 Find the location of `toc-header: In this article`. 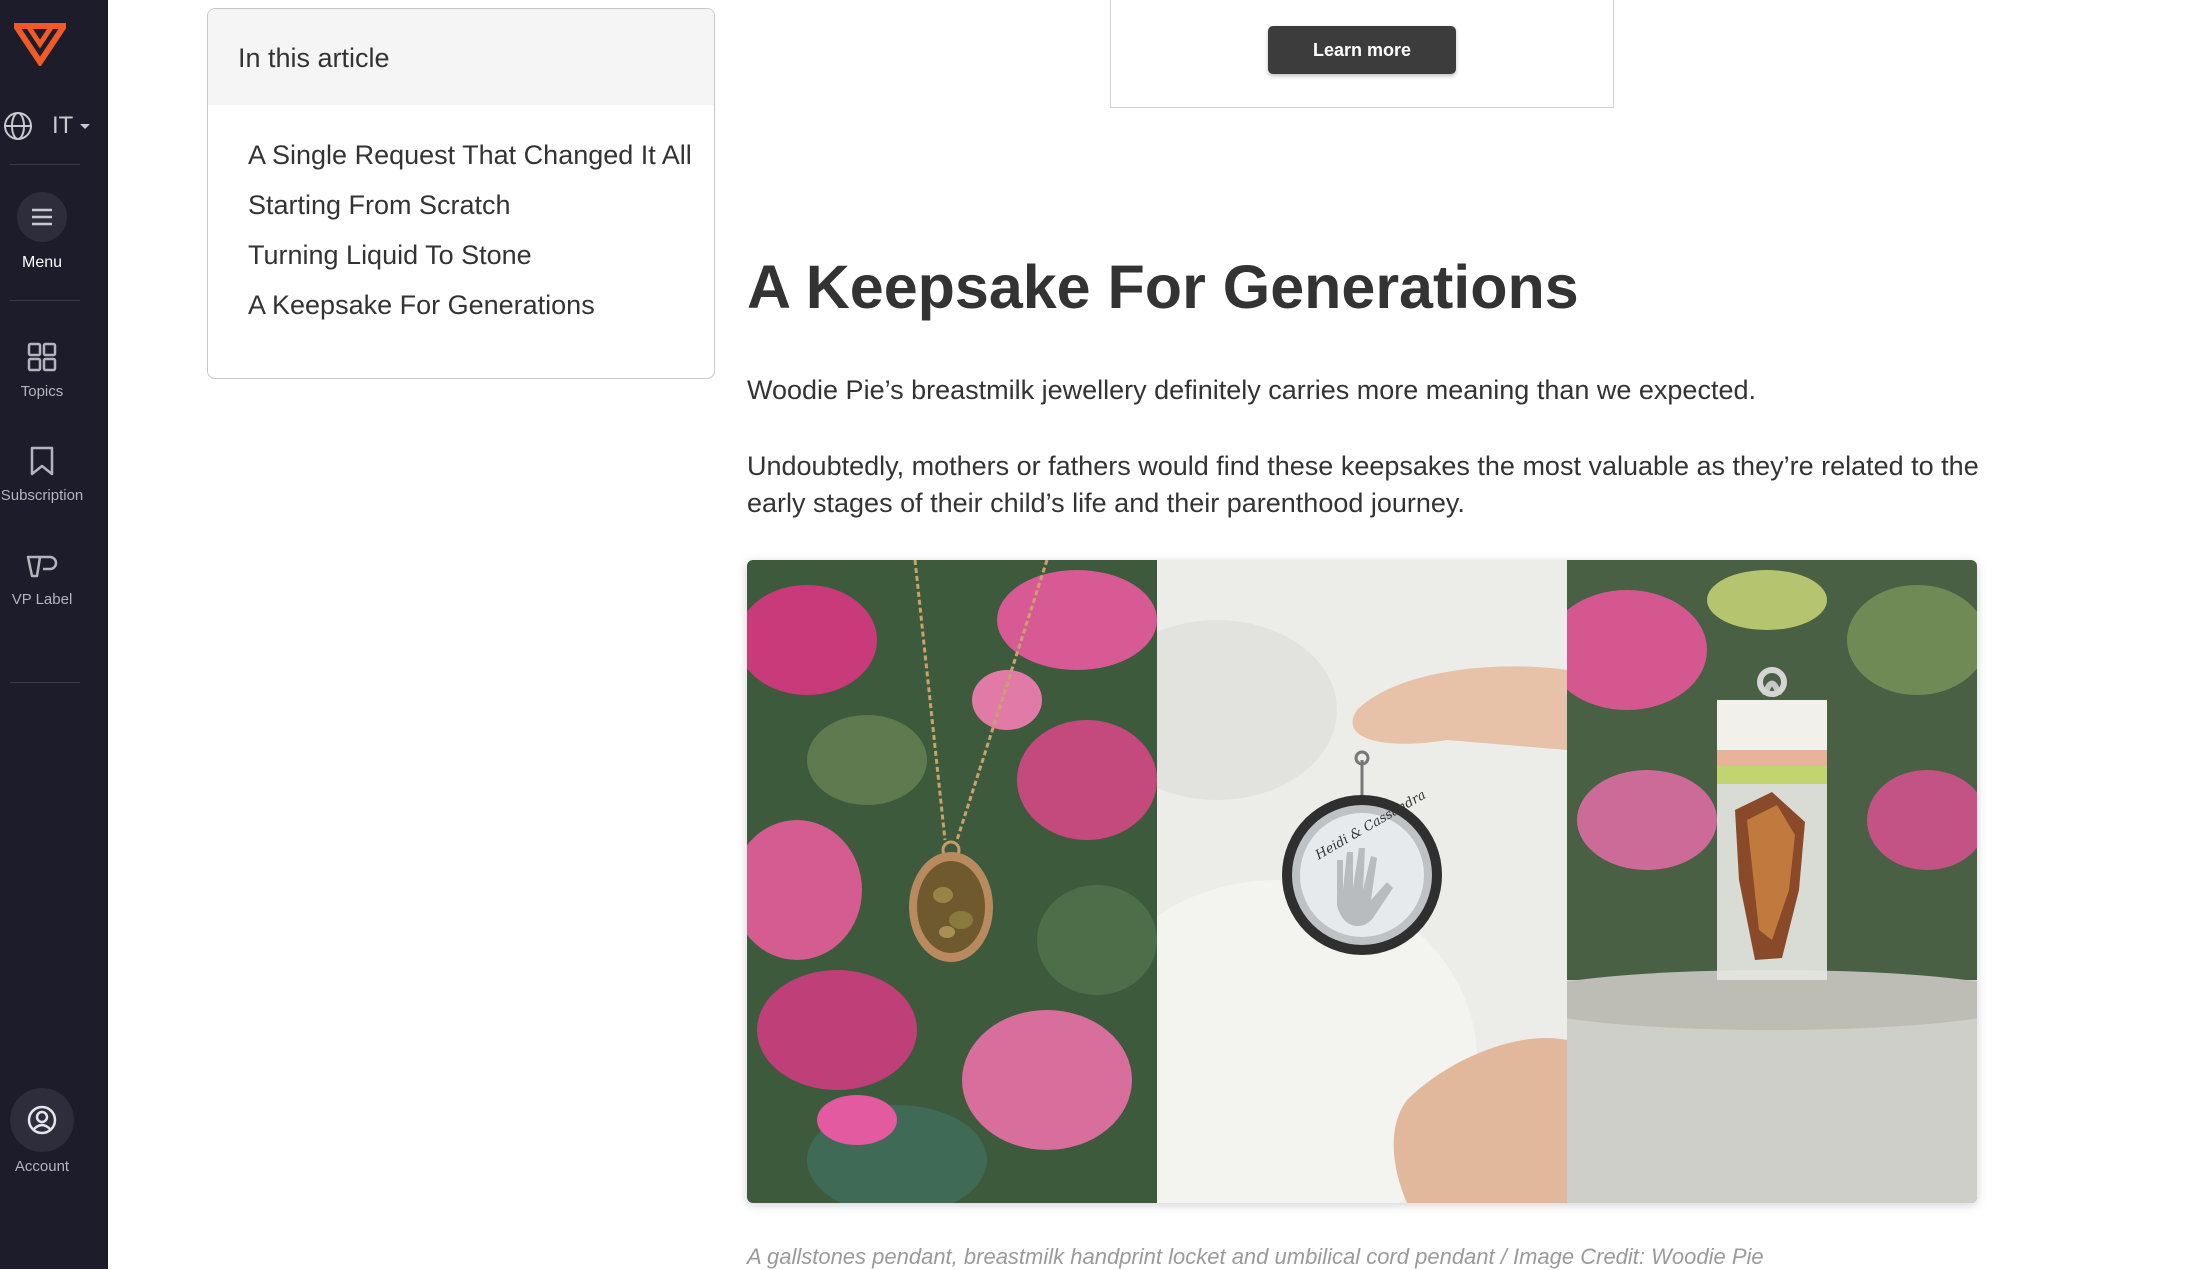

toc-header: In this article is located at coordinates (461, 57).